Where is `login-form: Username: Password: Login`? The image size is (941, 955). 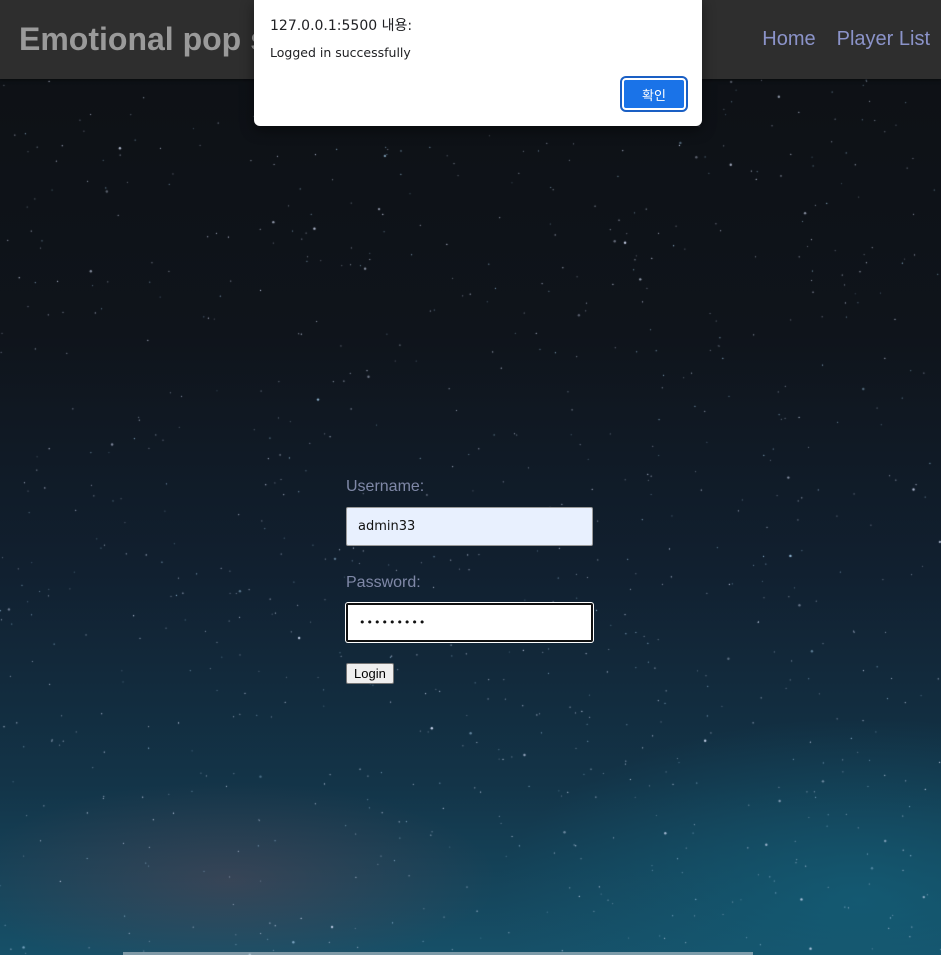
login-form: Username: Password: Login is located at coordinates (471, 581).